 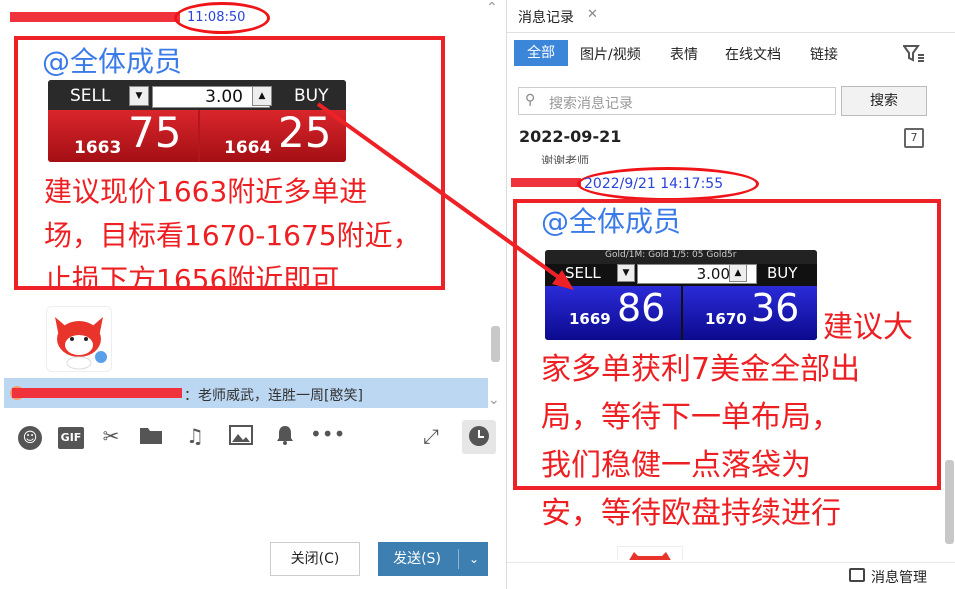 I want to click on gif-icon: GIF, so click(x=71, y=438).